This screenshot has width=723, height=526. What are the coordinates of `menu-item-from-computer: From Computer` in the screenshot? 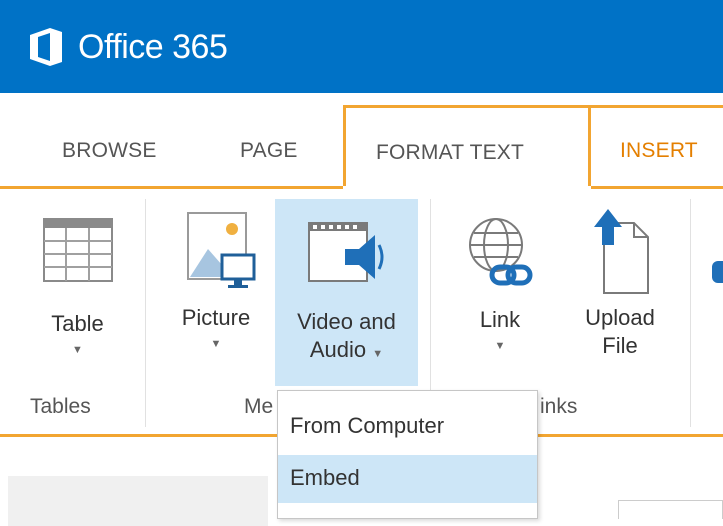 It's located at (407, 427).